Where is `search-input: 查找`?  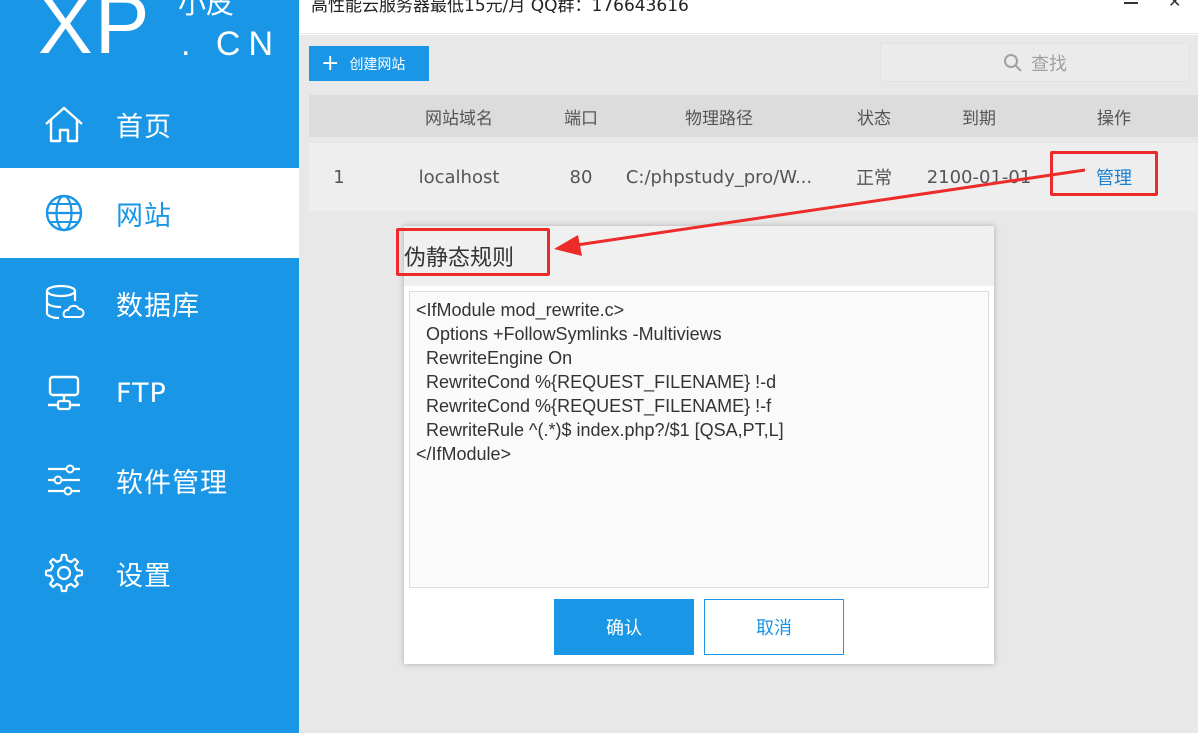
search-input: 查找 is located at coordinates (1035, 62).